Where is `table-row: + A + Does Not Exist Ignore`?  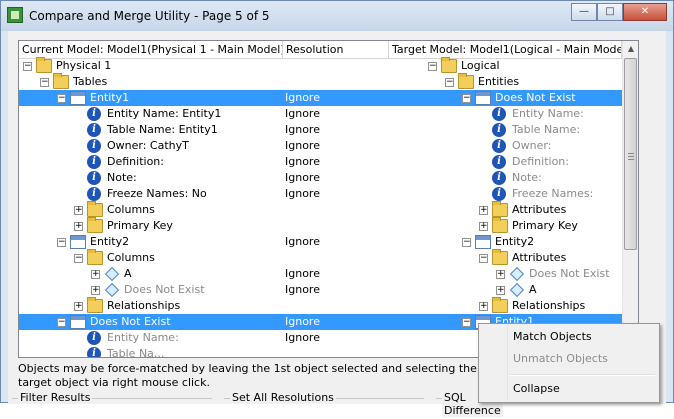 table-row: + A + Does Not Exist Ignore is located at coordinates (320, 274).